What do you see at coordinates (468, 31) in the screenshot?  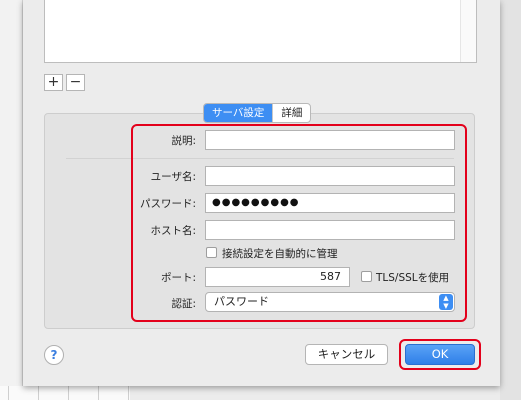 I see `list-scrollbar` at bounding box center [468, 31].